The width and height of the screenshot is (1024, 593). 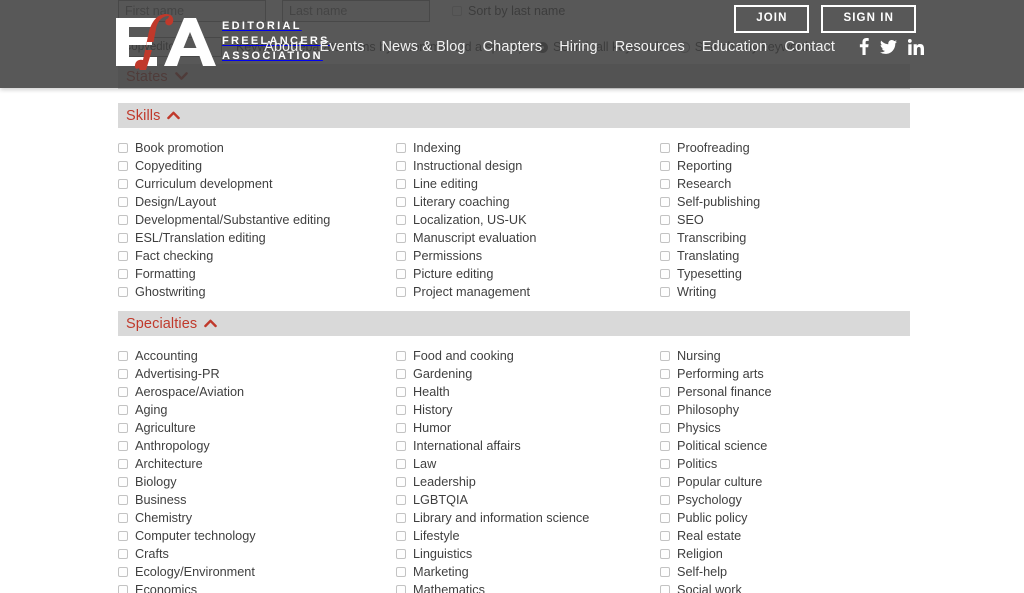 What do you see at coordinates (916, 46) in the screenshot?
I see `linkedin-icon` at bounding box center [916, 46].